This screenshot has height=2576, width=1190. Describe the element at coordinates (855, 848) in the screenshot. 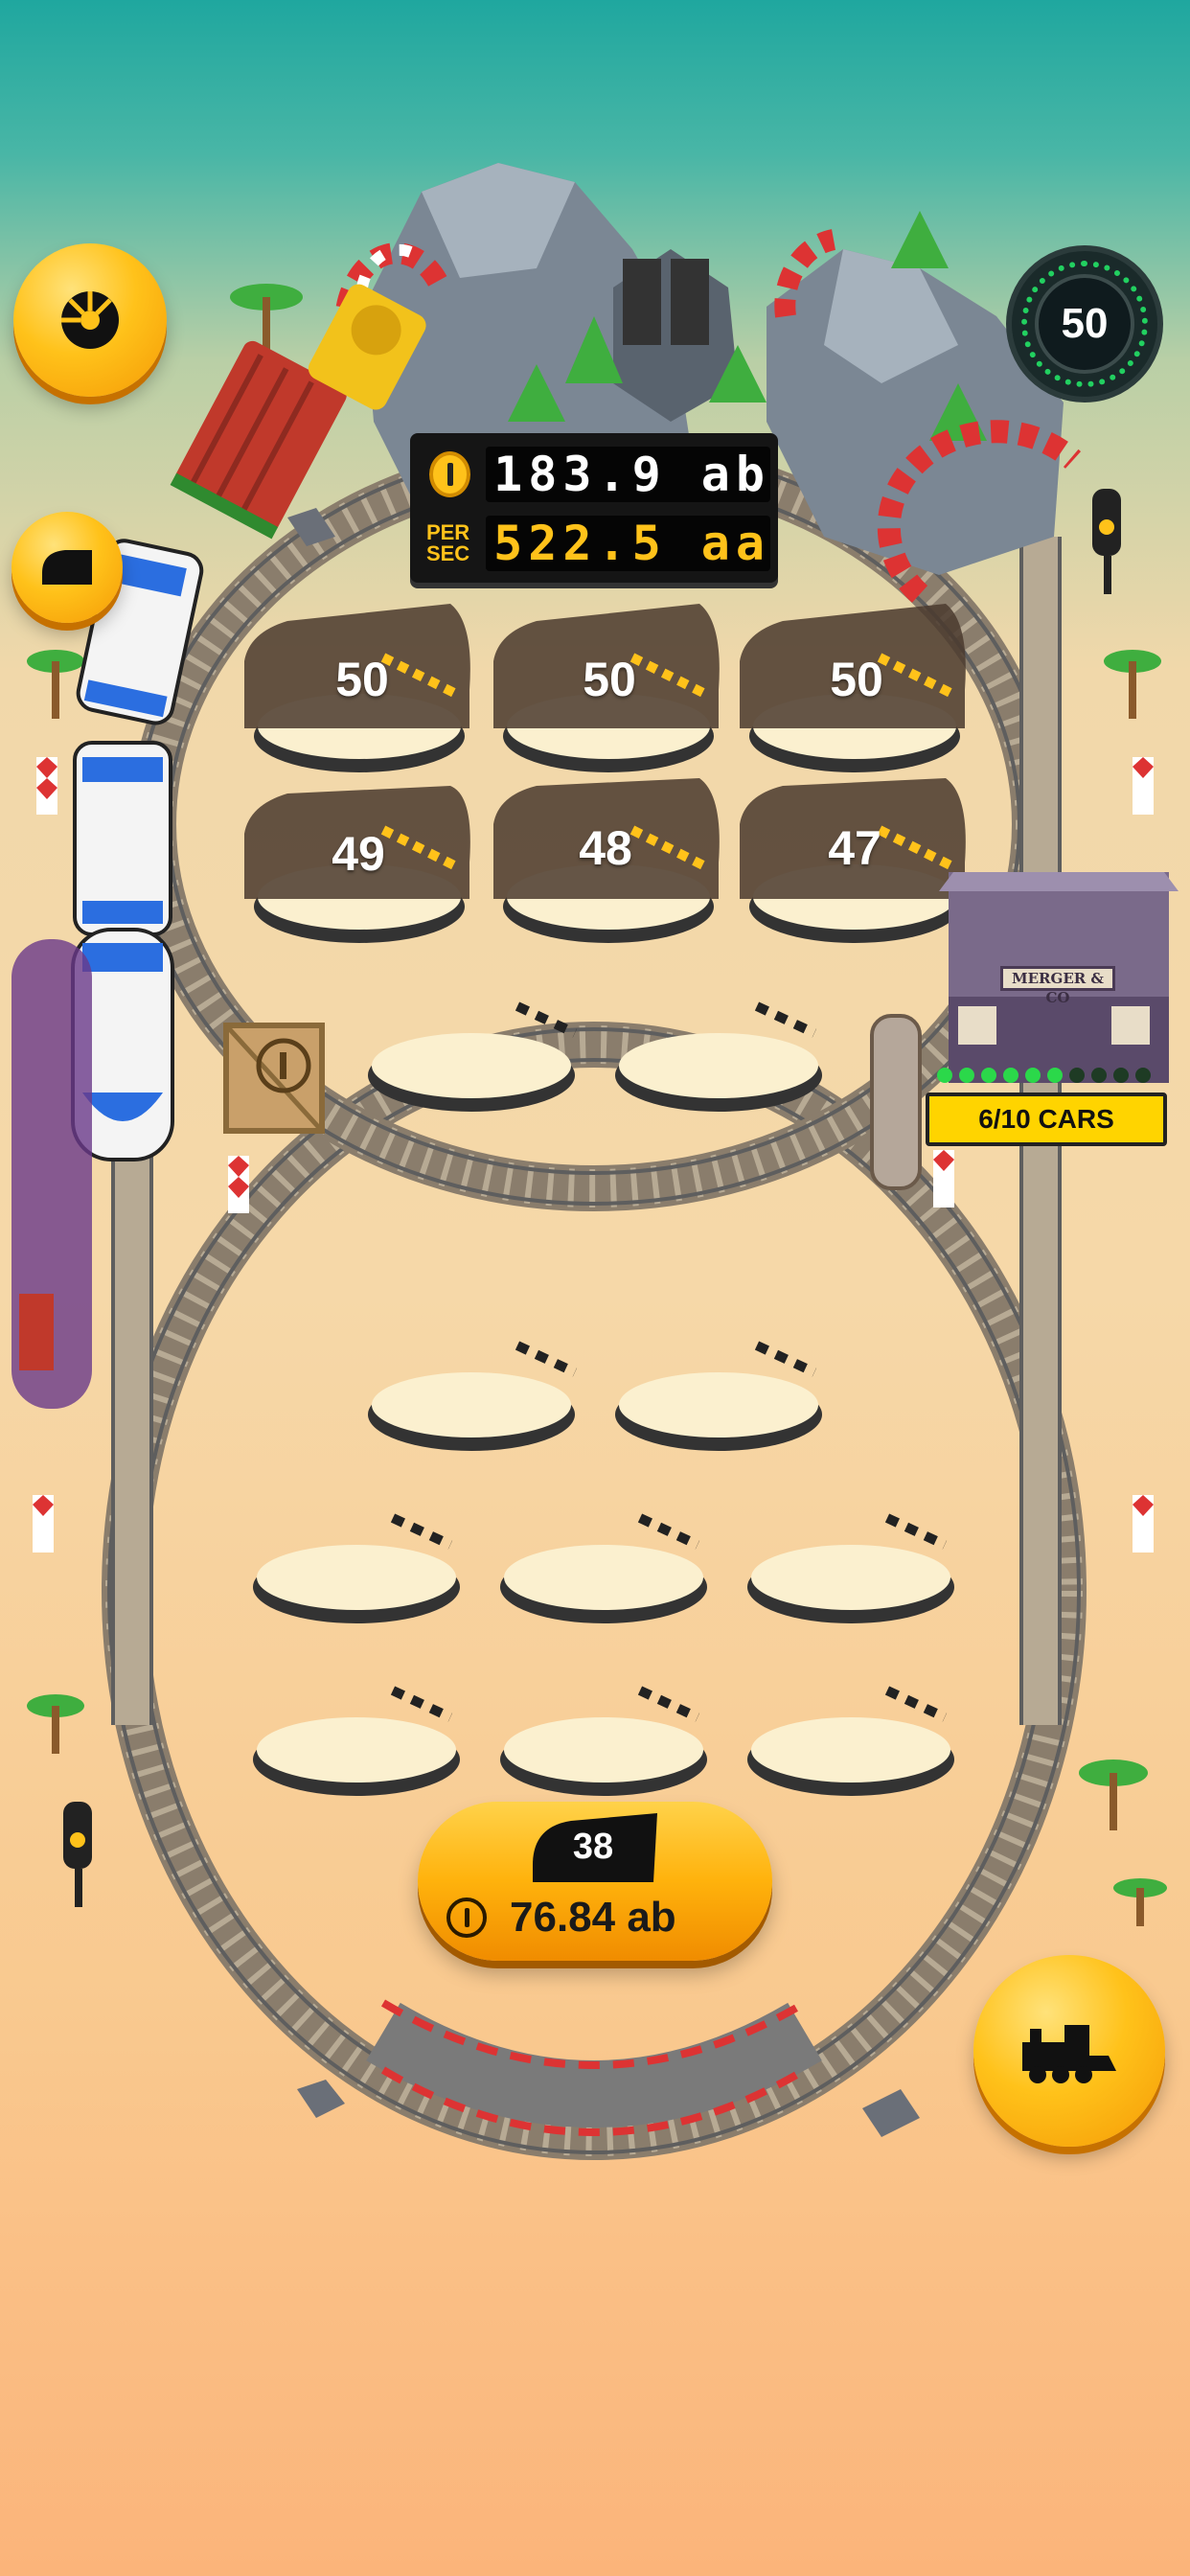

I see `slot-level-label: 47` at that location.